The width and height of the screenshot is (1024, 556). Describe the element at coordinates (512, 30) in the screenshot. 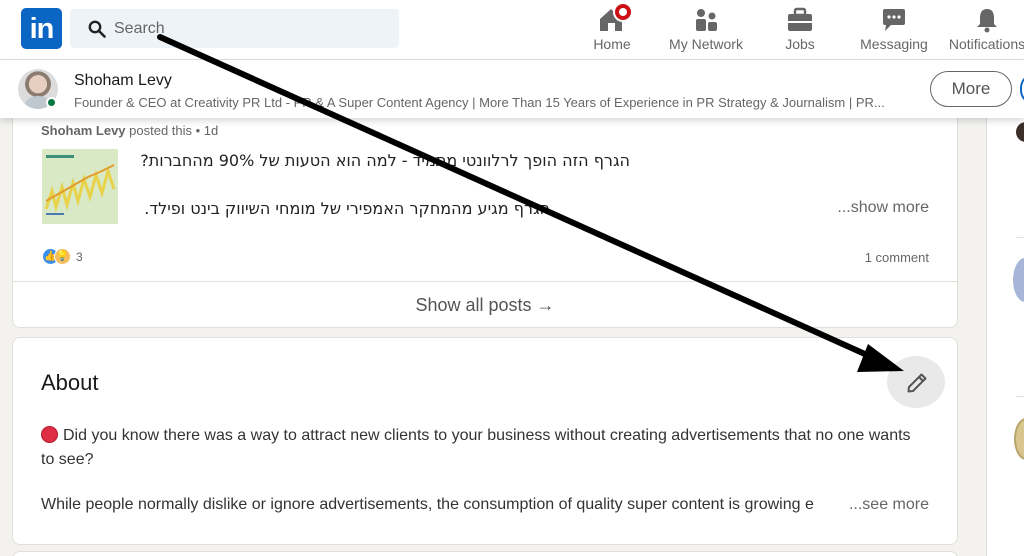

I see `top-nav: in Home My Network` at that location.